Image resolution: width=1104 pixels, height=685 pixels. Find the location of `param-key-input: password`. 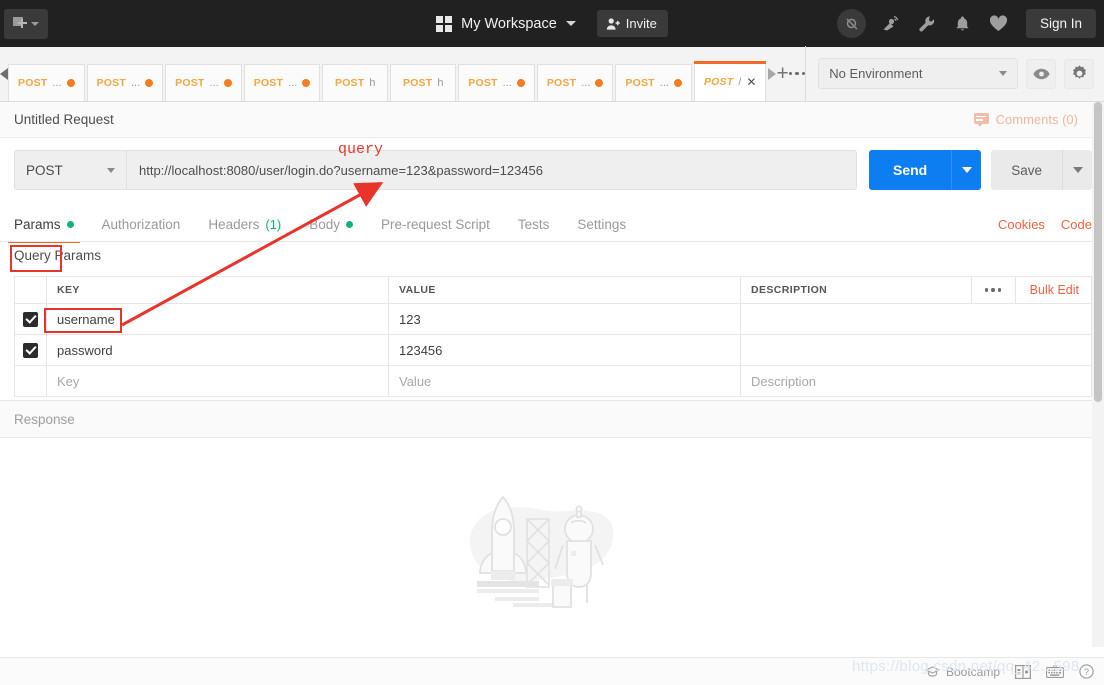

param-key-input: password is located at coordinates (85, 350).